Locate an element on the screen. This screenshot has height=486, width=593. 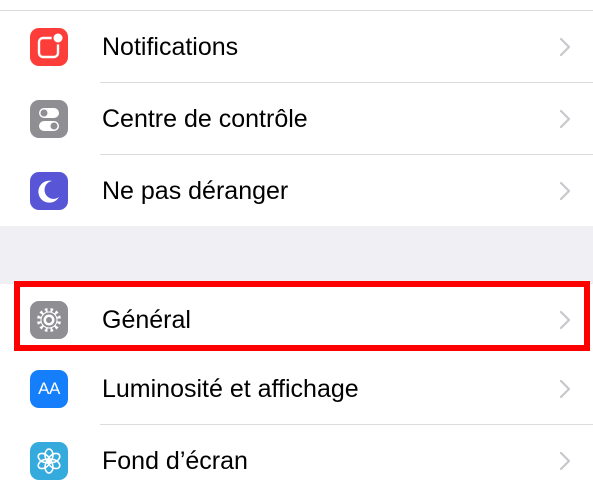
settings-row-label: Général is located at coordinates (146, 320).